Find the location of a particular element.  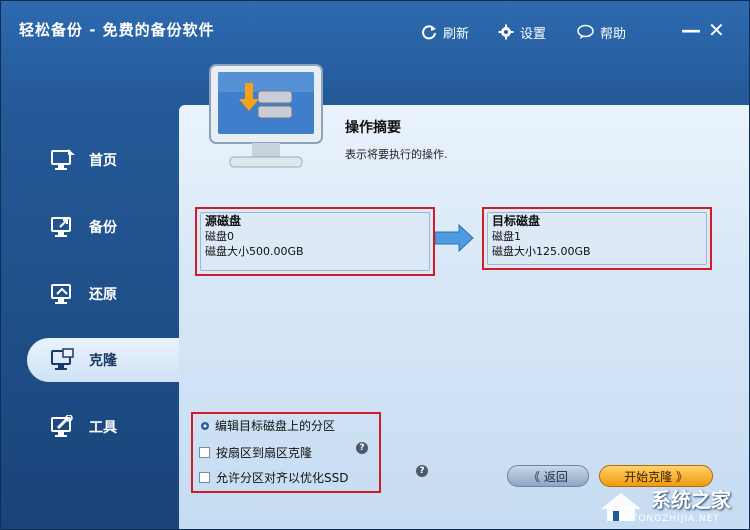

sidebar-item-label: 还原 is located at coordinates (103, 295).